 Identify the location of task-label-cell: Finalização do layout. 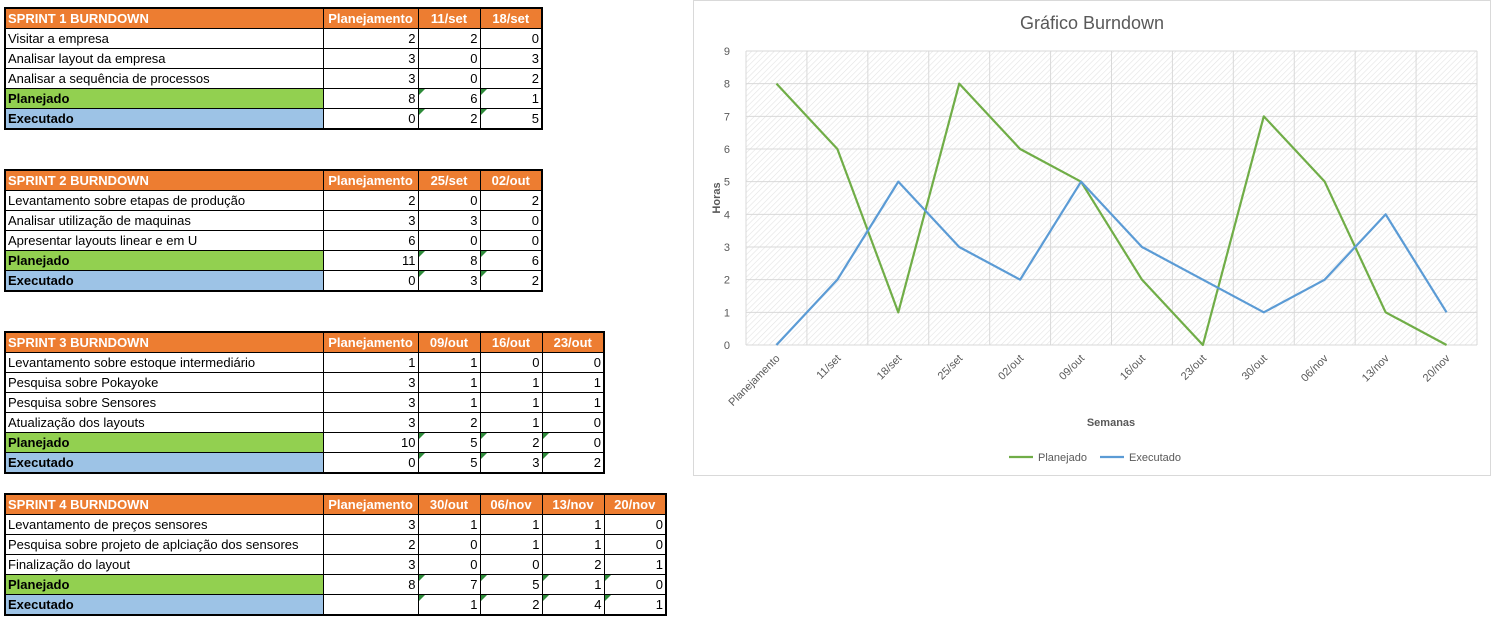
(164, 564).